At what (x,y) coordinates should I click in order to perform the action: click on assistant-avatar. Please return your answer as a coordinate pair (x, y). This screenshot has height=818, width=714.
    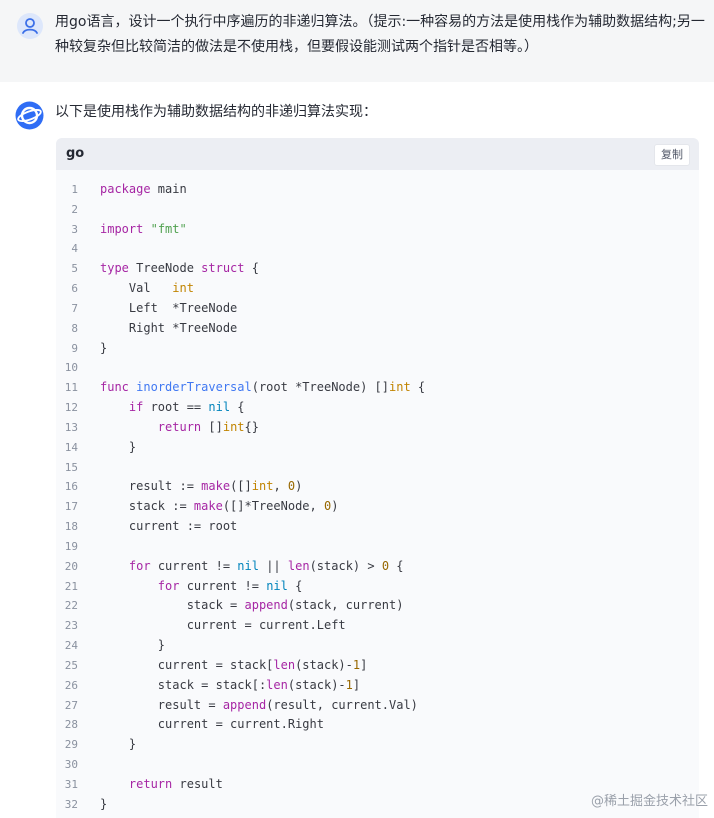
    Looking at the image, I should click on (29, 115).